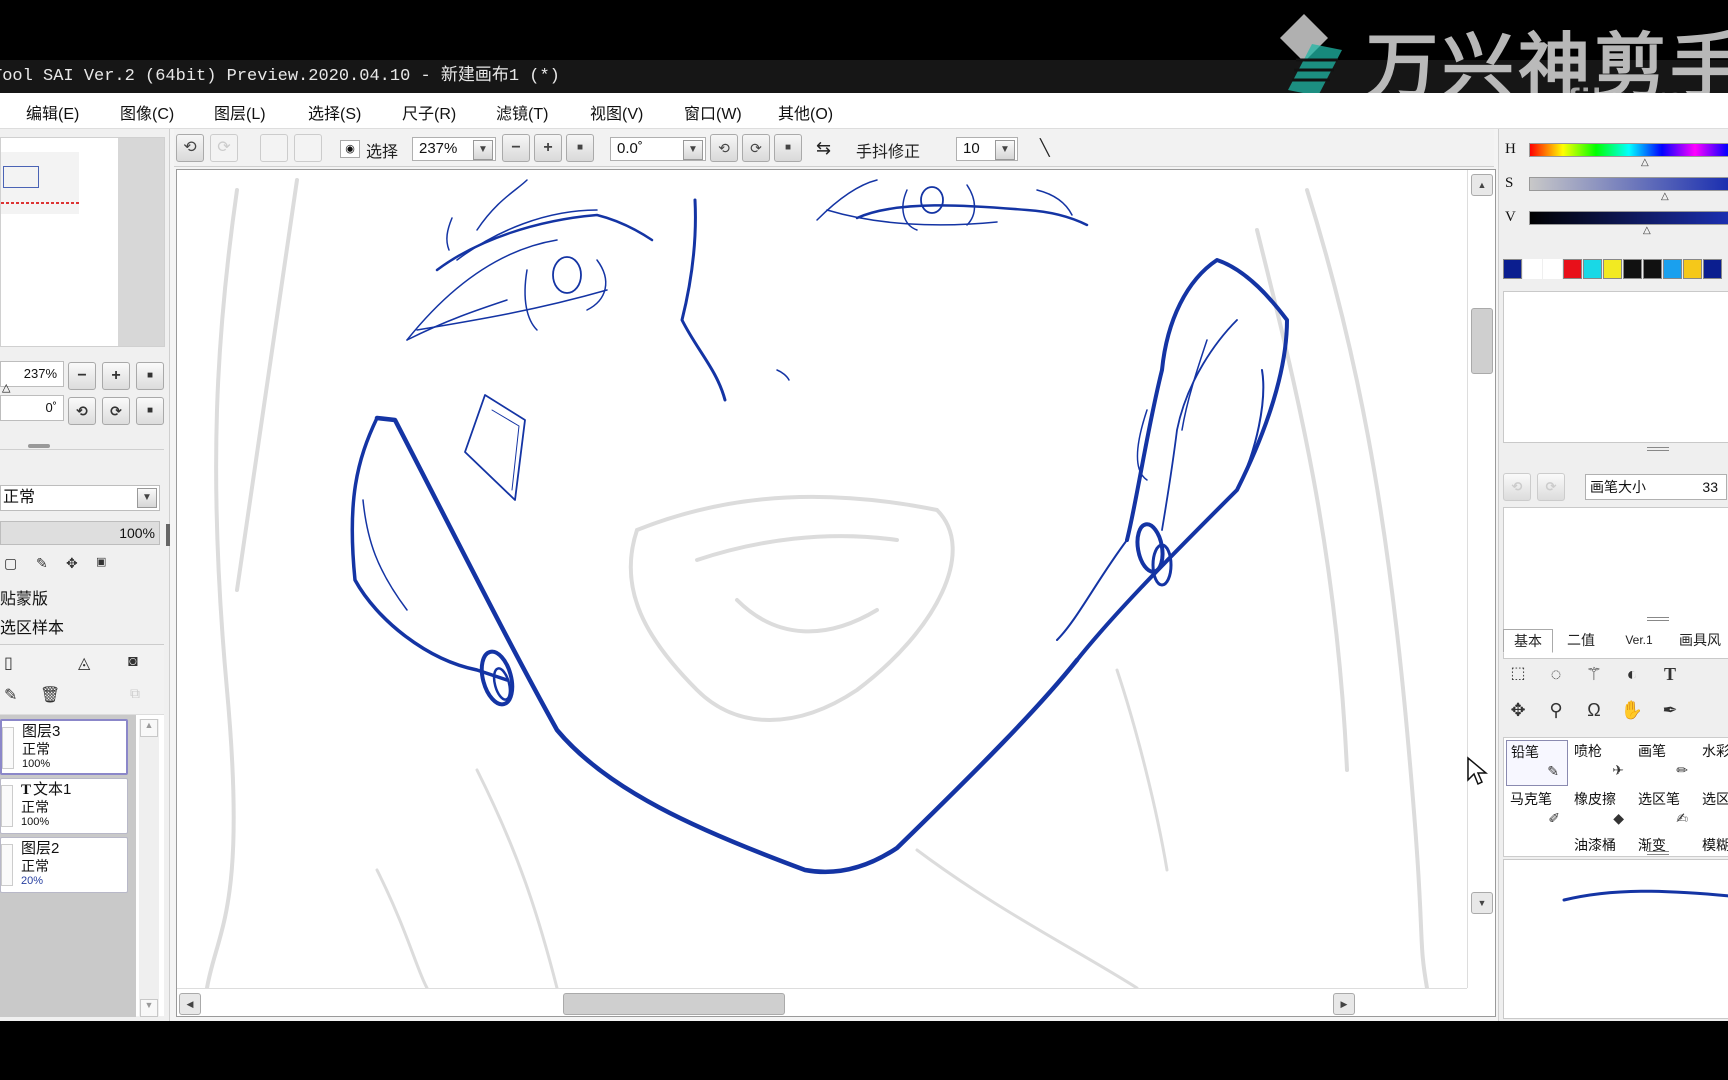 The height and width of the screenshot is (1080, 1728). Describe the element at coordinates (805, 112) in the screenshot. I see `menu-other: 其他(O)` at that location.